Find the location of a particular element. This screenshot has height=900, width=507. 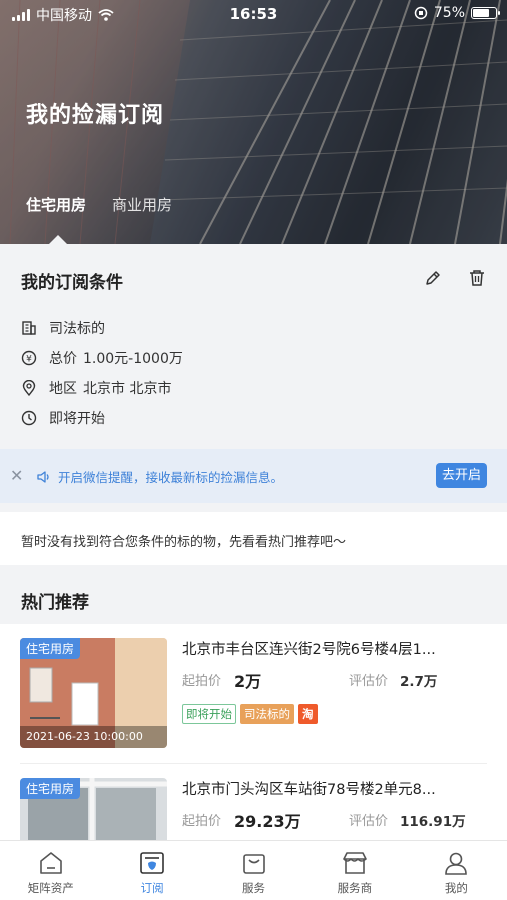

trash-icon is located at coordinates (477, 278).